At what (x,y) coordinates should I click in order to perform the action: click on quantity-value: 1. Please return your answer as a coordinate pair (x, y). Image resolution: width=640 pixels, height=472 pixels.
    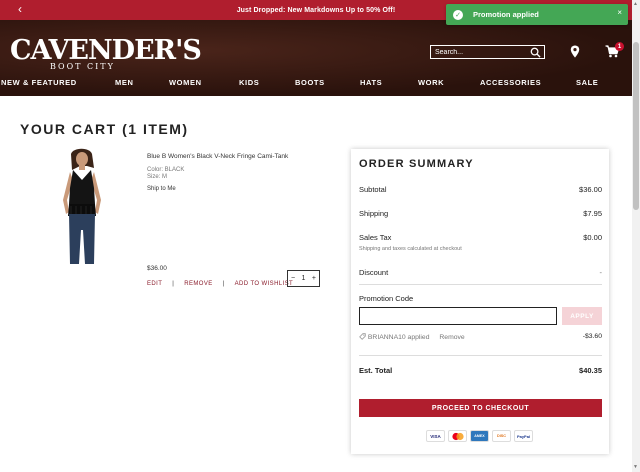
    Looking at the image, I should click on (304, 278).